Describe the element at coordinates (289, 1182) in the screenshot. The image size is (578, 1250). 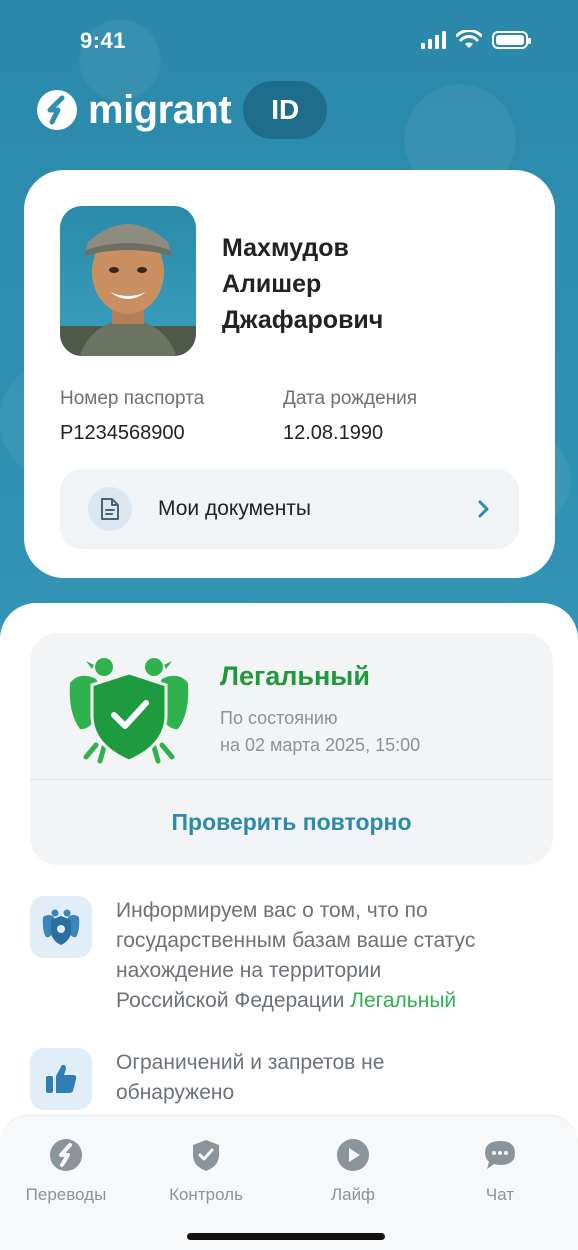
I see `tab-bar: Переводы Контроль Лайф Чат` at that location.